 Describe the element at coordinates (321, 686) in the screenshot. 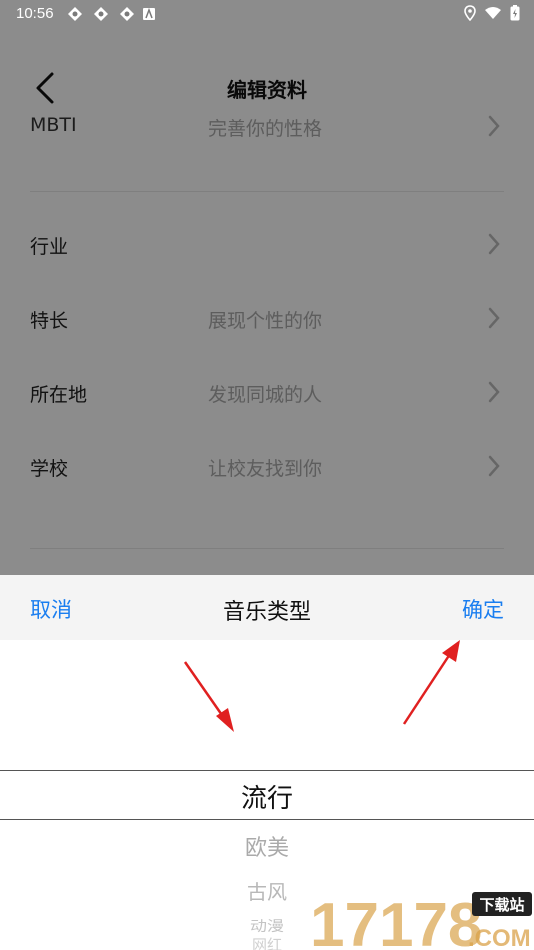

I see `annotation-arrows` at that location.